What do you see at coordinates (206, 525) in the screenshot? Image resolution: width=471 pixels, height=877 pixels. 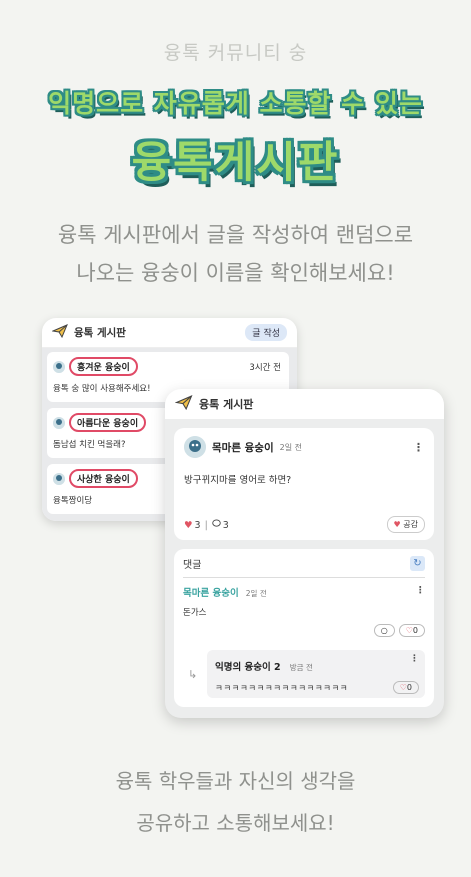 I see `post-stats: ♥ 3 | 3` at bounding box center [206, 525].